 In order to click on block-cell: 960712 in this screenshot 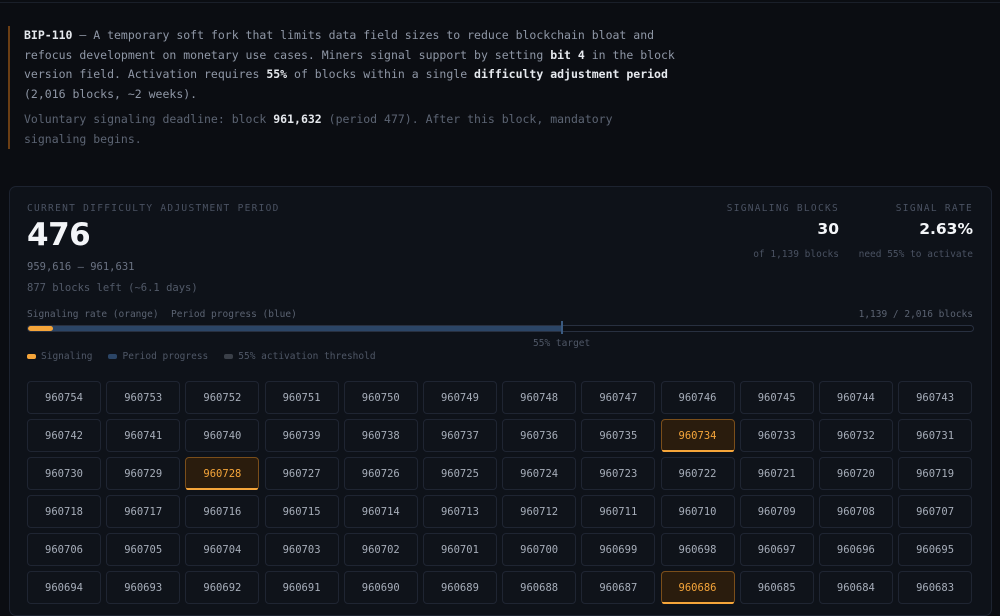, I will do `click(539, 511)`.